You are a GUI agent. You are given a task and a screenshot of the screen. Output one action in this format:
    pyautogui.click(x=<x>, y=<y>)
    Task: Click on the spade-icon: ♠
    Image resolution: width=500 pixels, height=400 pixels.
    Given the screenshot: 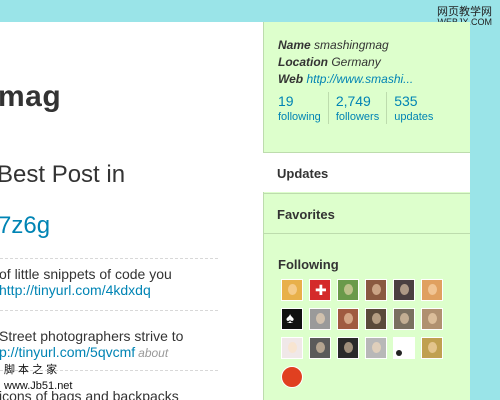 What is the action you would take?
    pyautogui.click(x=290, y=318)
    